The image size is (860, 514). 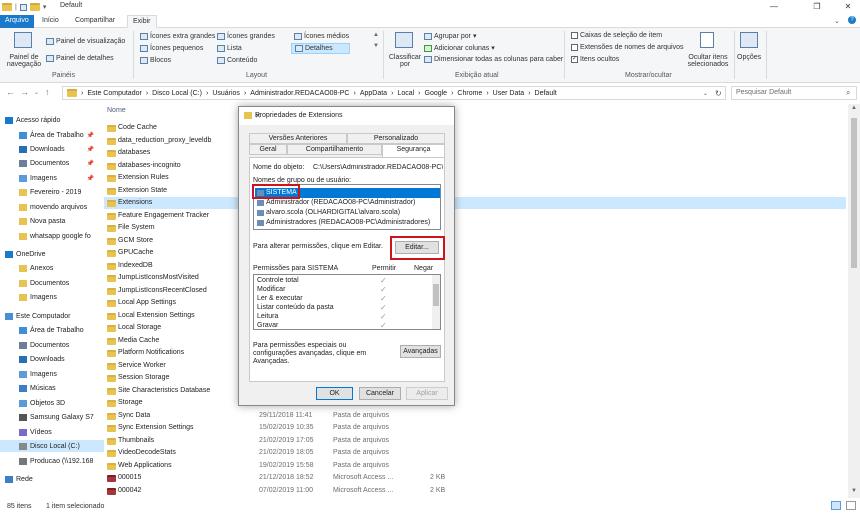 I want to click on options-button: Opções, so click(x=749, y=57).